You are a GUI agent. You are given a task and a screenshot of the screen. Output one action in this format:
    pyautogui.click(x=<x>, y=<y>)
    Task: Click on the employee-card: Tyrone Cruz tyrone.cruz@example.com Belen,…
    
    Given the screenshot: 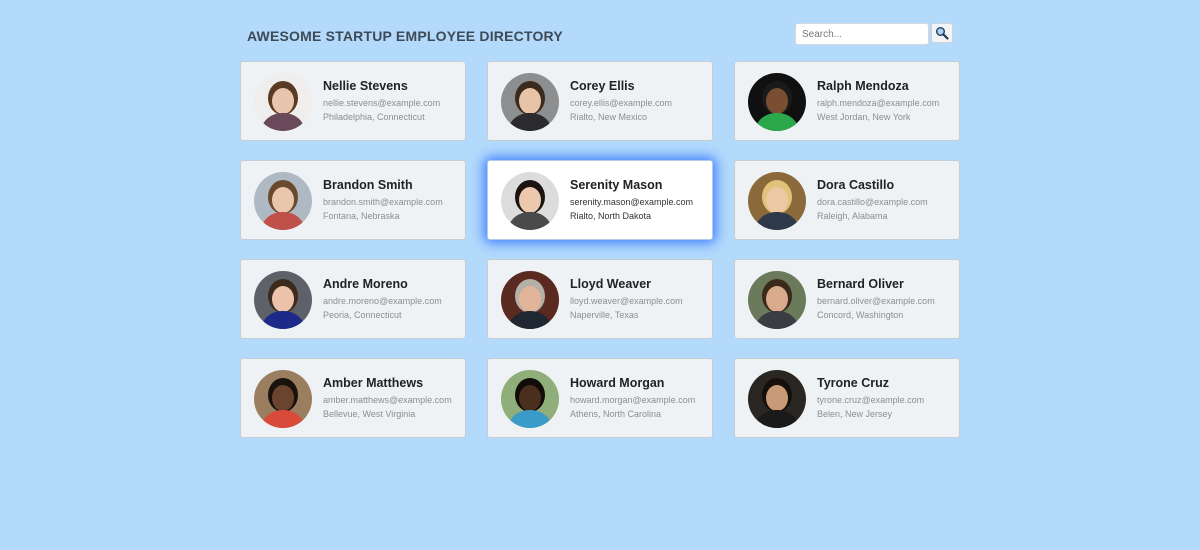 What is the action you would take?
    pyautogui.click(x=847, y=398)
    